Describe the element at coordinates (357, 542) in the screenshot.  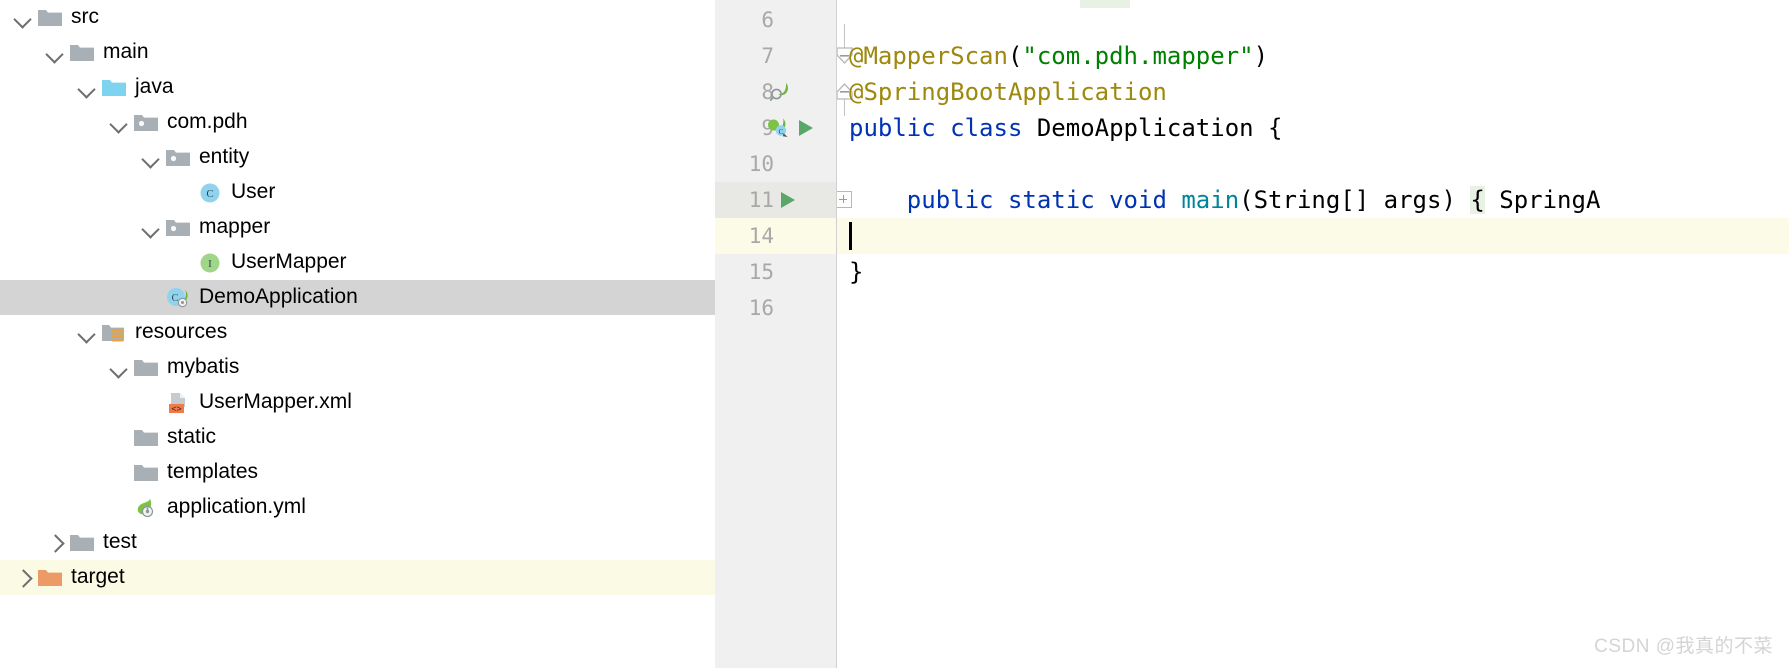
I see `tree-row: test` at that location.